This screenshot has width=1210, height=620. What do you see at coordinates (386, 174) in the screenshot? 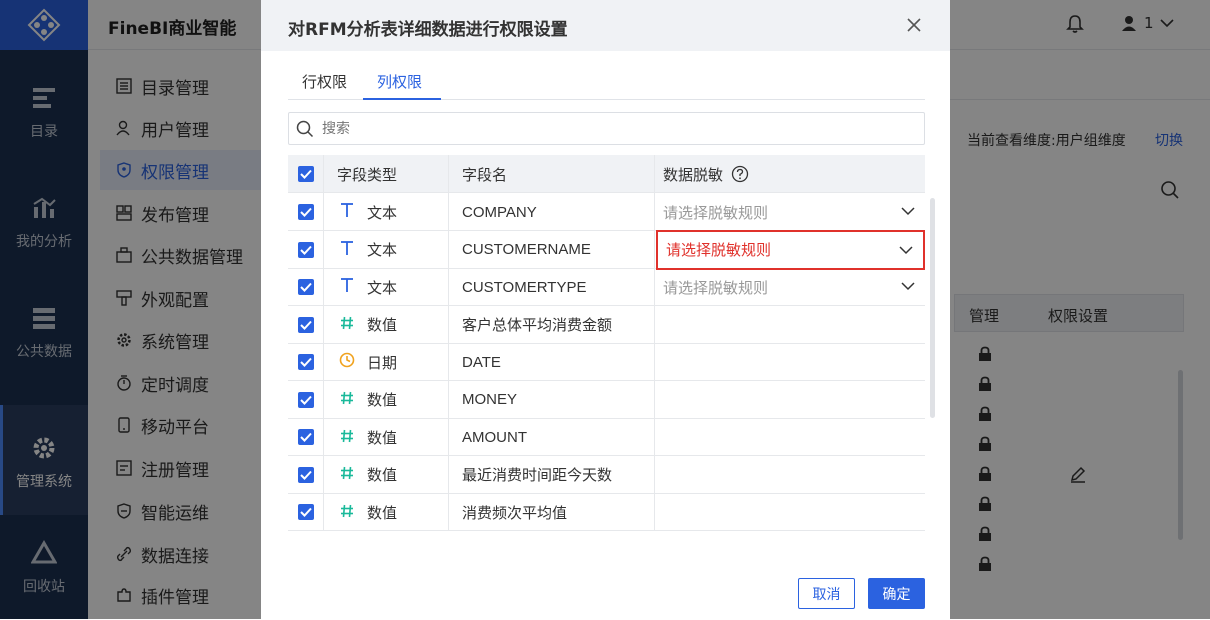
I see `column-header-type: 字段类型` at bounding box center [386, 174].